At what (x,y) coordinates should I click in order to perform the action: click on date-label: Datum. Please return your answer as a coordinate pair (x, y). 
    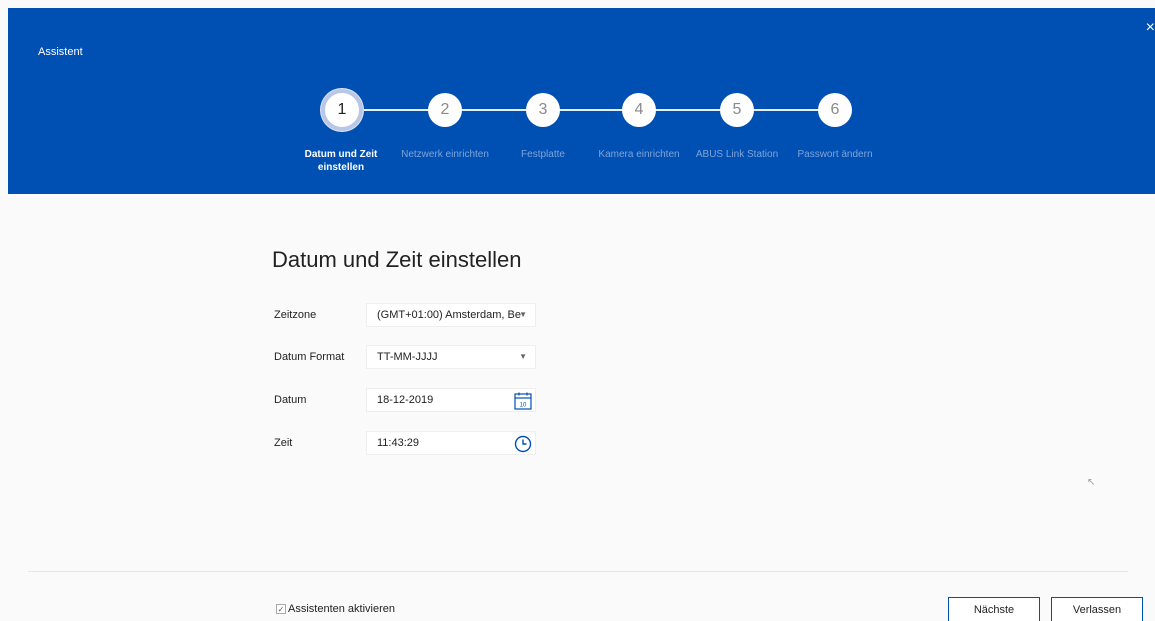
    Looking at the image, I should click on (290, 400).